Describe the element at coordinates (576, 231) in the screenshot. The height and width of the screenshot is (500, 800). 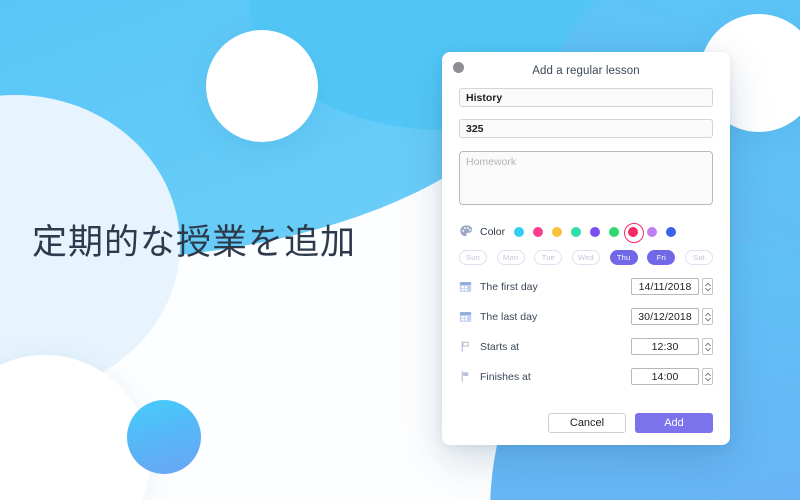
I see `color-swatch-mint` at that location.